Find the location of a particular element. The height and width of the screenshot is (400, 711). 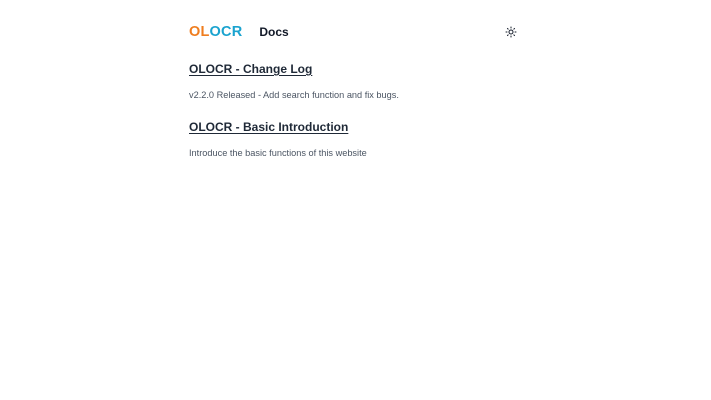

site-logo-link: OL OCR is located at coordinates (215, 32).